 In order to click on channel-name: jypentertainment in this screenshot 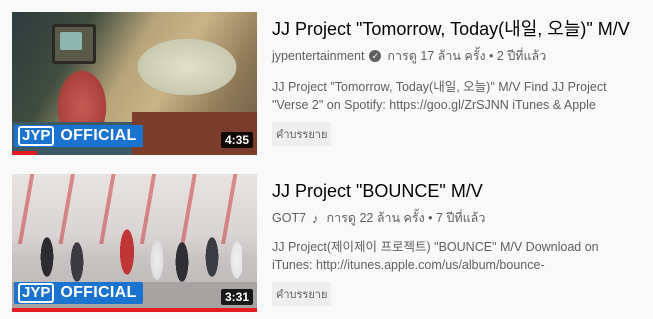, I will do `click(318, 56)`.